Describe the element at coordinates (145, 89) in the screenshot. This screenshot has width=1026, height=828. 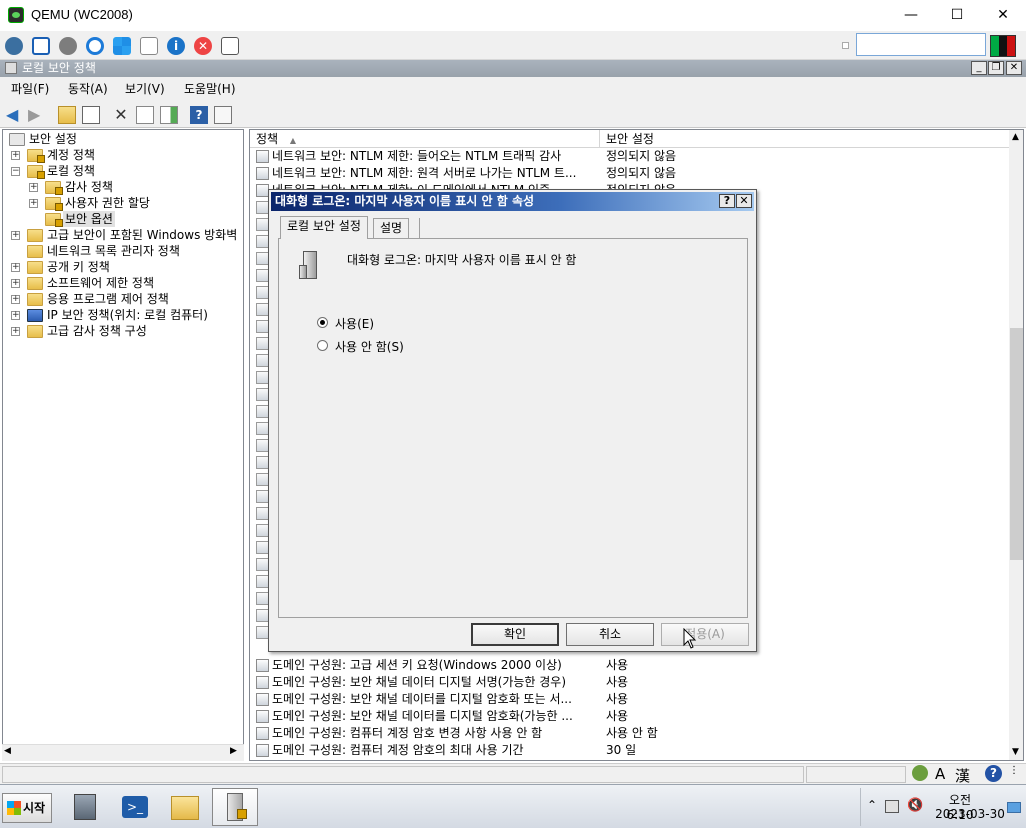
I see `menu-view: 보기(V)` at that location.